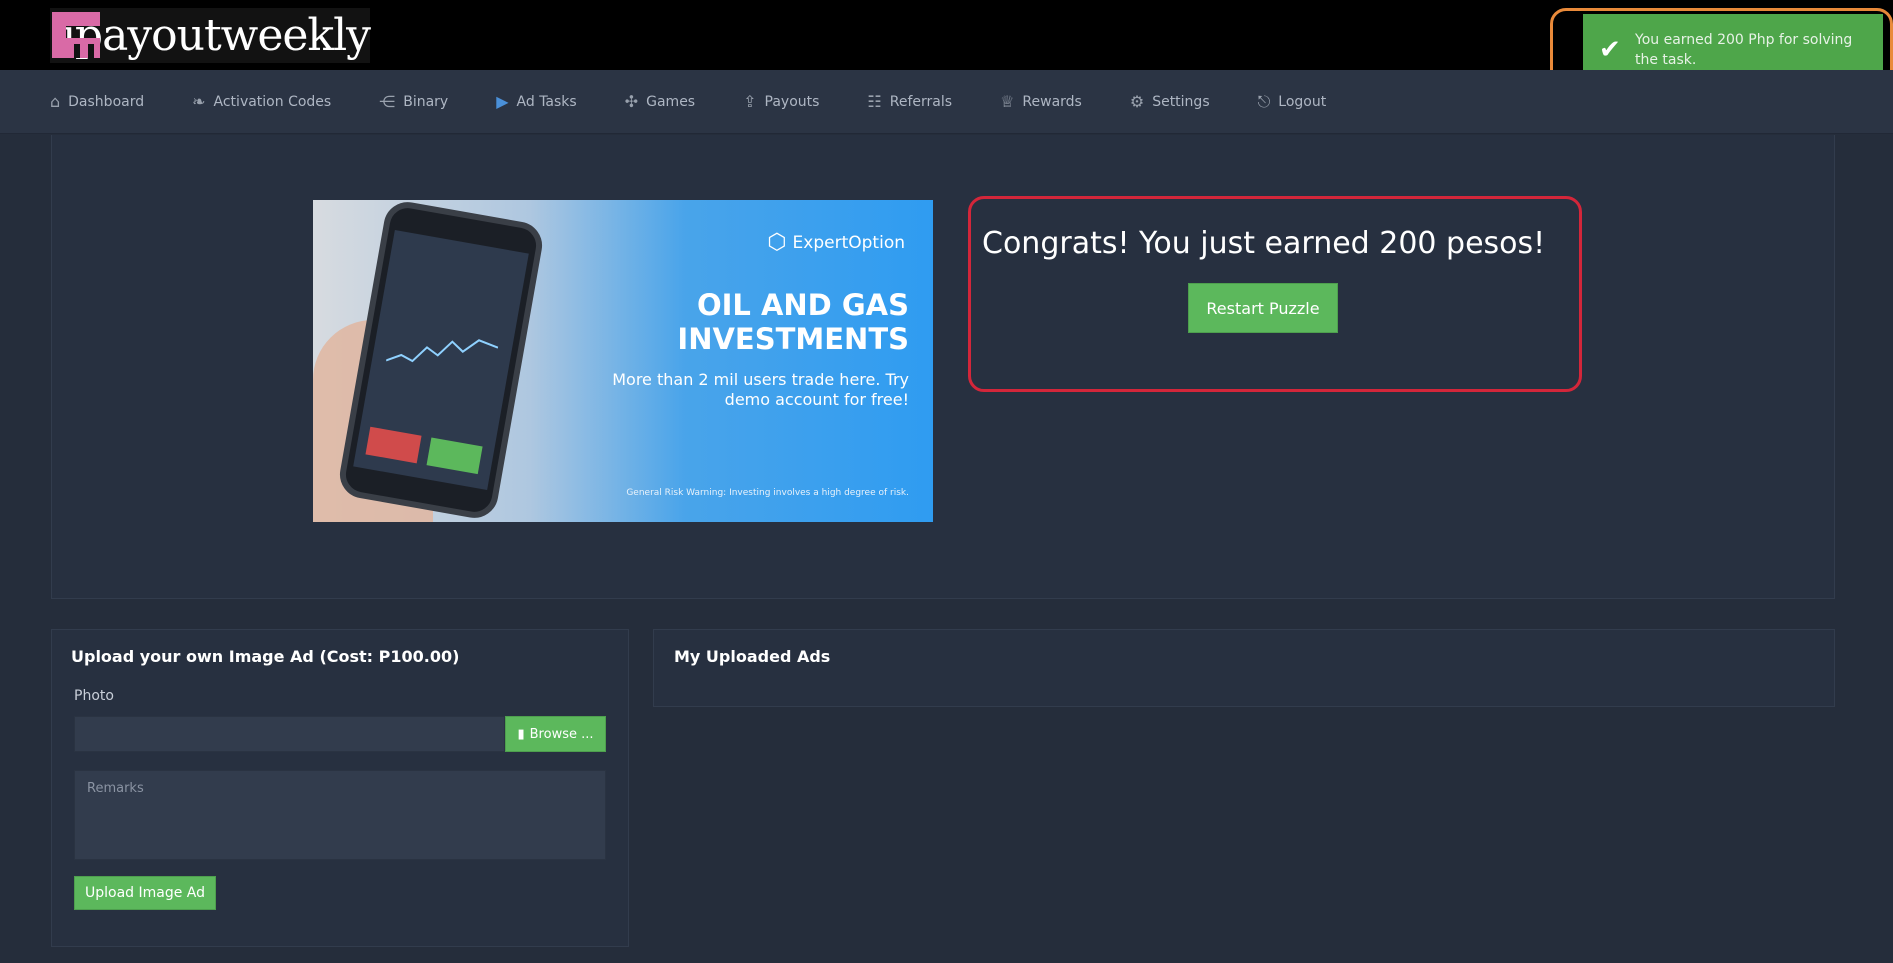 The height and width of the screenshot is (963, 1893). Describe the element at coordinates (546, 101) in the screenshot. I see `nav-label: Ad Tasks` at that location.